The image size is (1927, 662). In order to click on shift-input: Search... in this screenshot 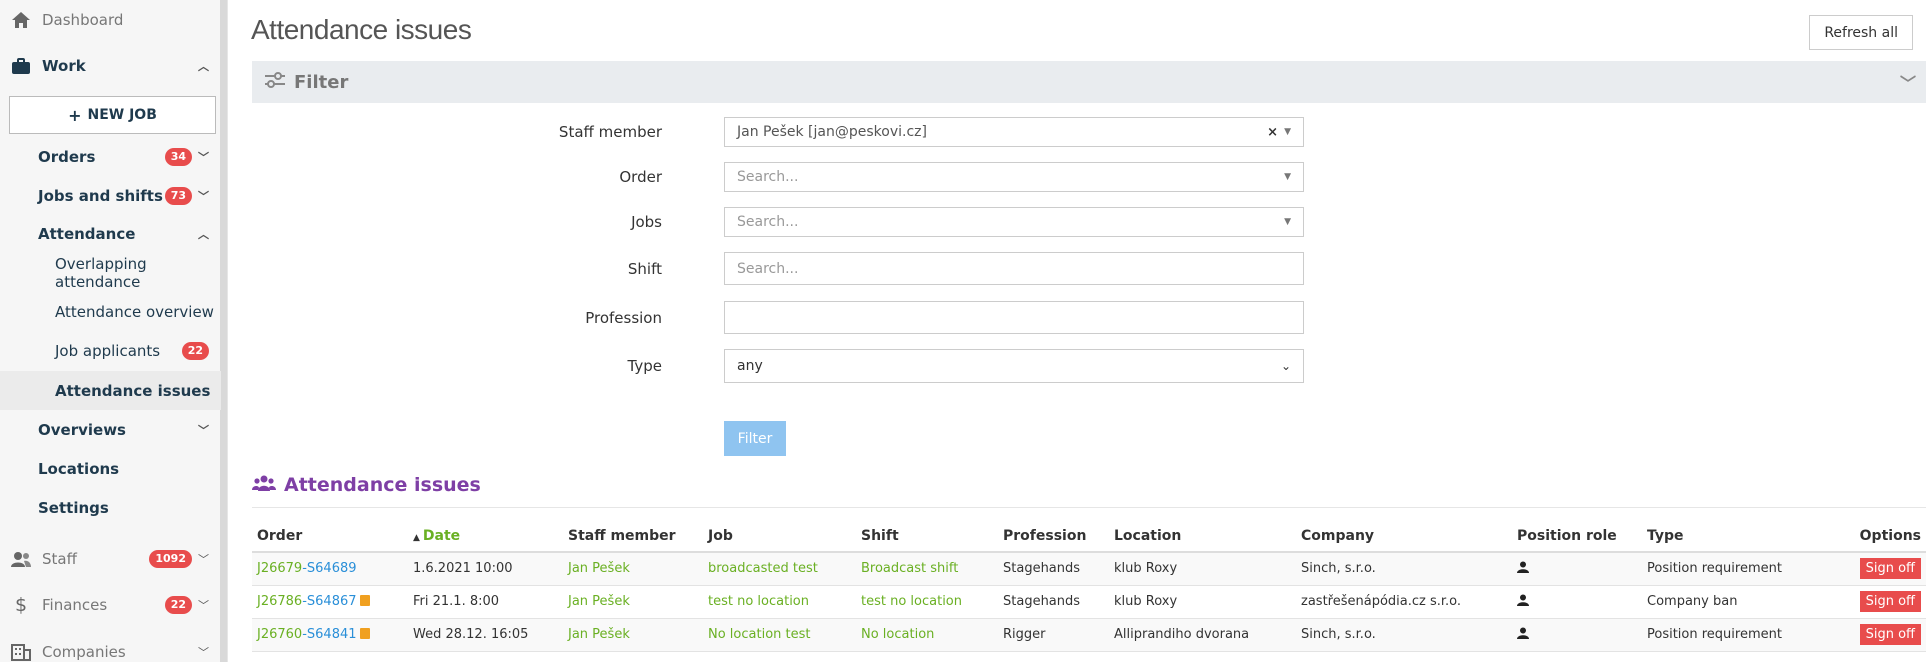, I will do `click(1014, 268)`.